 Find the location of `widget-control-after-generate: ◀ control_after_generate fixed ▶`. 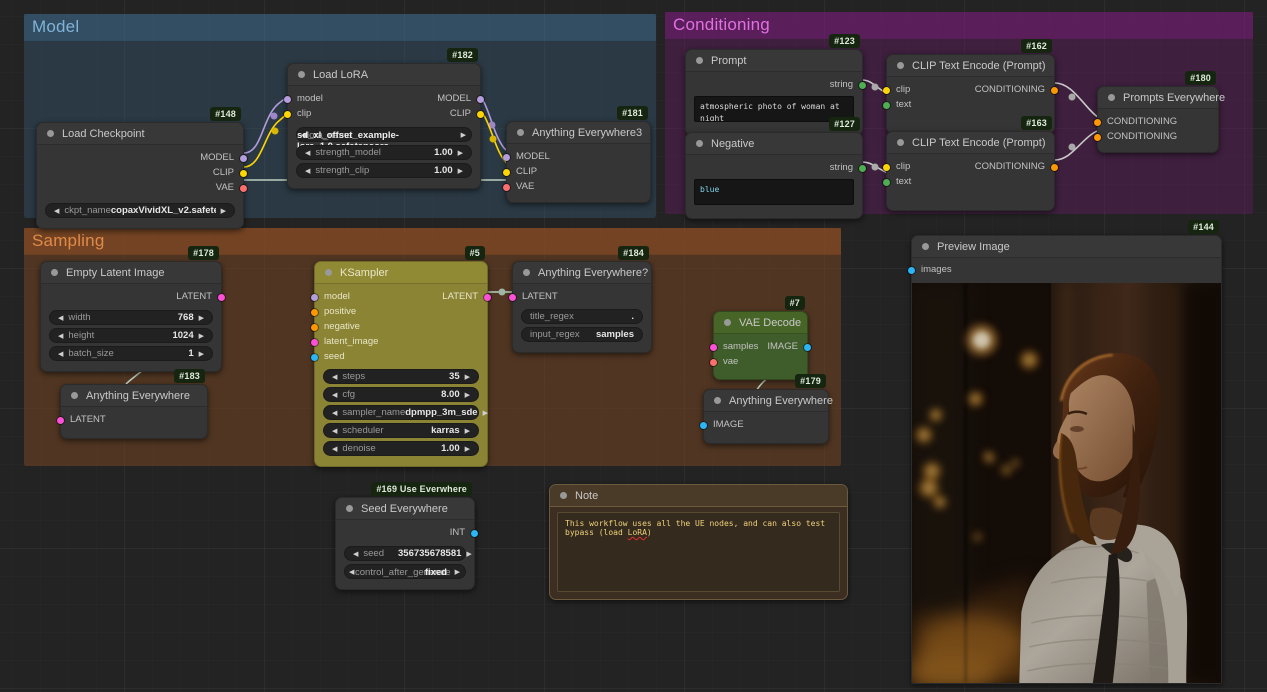

widget-control-after-generate: ◀ control_after_generate fixed ▶ is located at coordinates (405, 571).